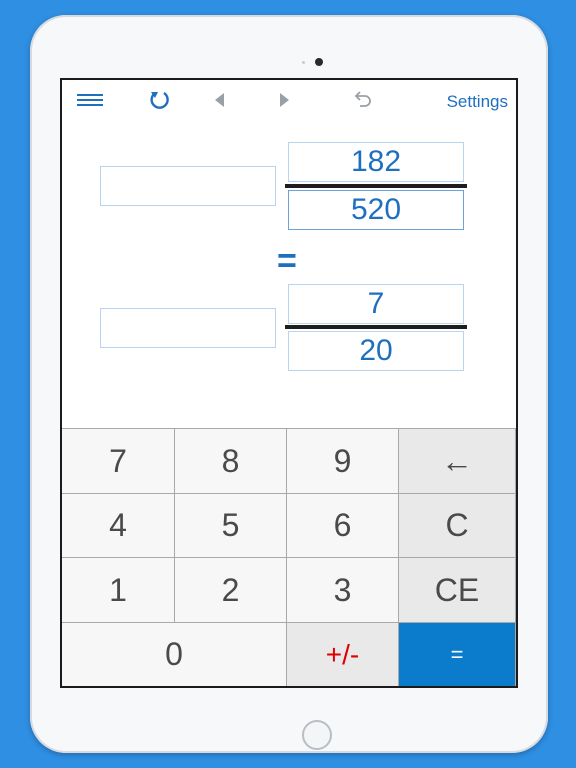 This screenshot has height=768, width=576. What do you see at coordinates (317, 735) in the screenshot?
I see `home-button` at bounding box center [317, 735].